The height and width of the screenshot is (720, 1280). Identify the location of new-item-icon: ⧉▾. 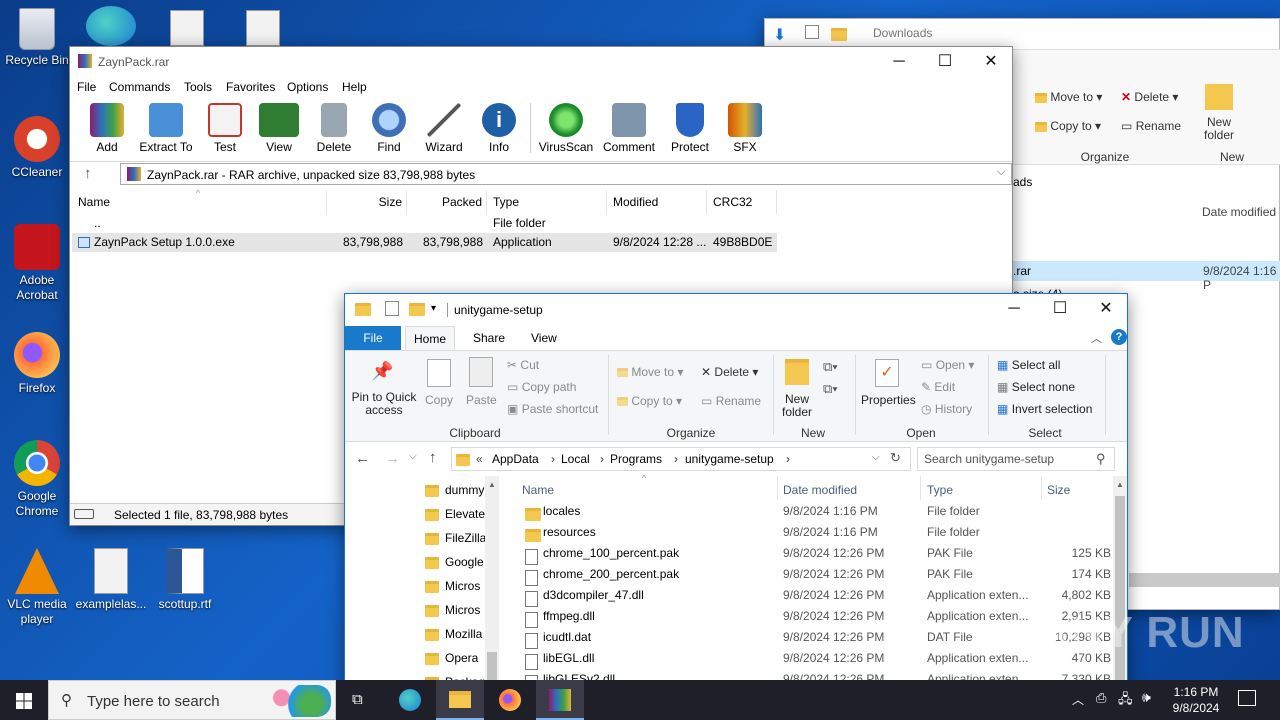
(830, 367).